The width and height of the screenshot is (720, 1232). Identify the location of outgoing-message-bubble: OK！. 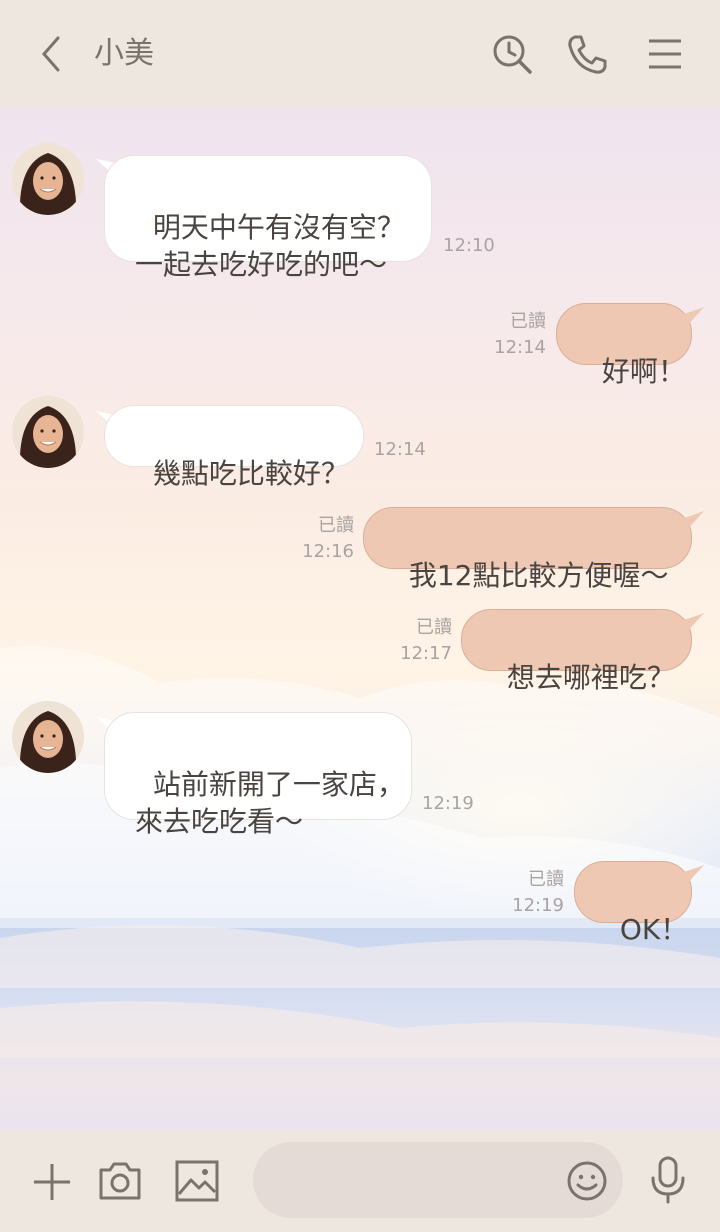
(633, 903).